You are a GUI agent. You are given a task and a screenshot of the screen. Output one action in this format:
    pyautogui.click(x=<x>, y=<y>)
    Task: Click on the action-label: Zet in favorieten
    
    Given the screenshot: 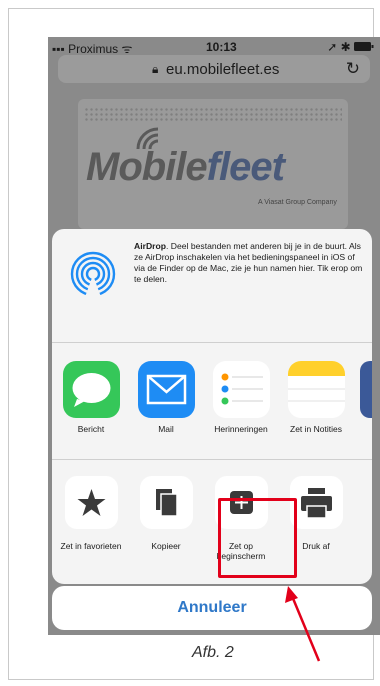 What is the action you would take?
    pyautogui.click(x=91, y=546)
    